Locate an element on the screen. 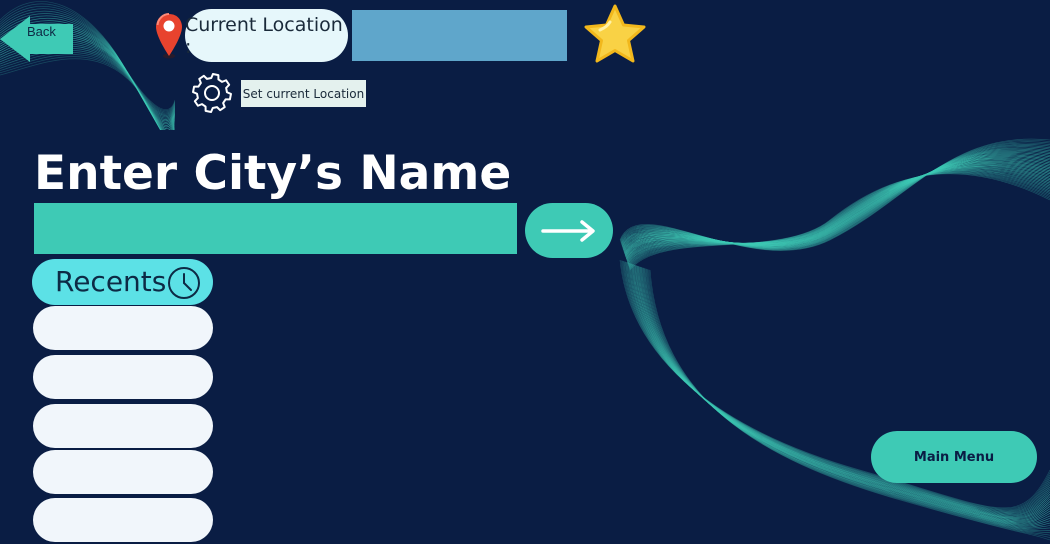  page-title: Enter City’s Name is located at coordinates (273, 173).